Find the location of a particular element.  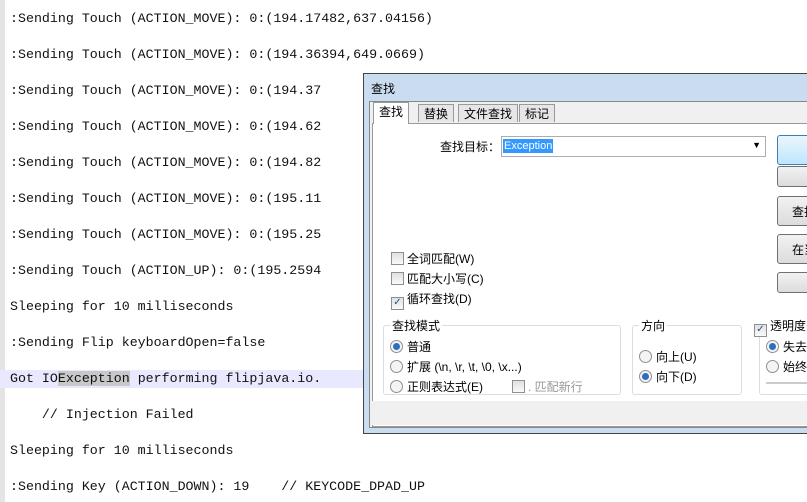

transparency-on-lose-focus-radio: 失去 is located at coordinates (786, 346).